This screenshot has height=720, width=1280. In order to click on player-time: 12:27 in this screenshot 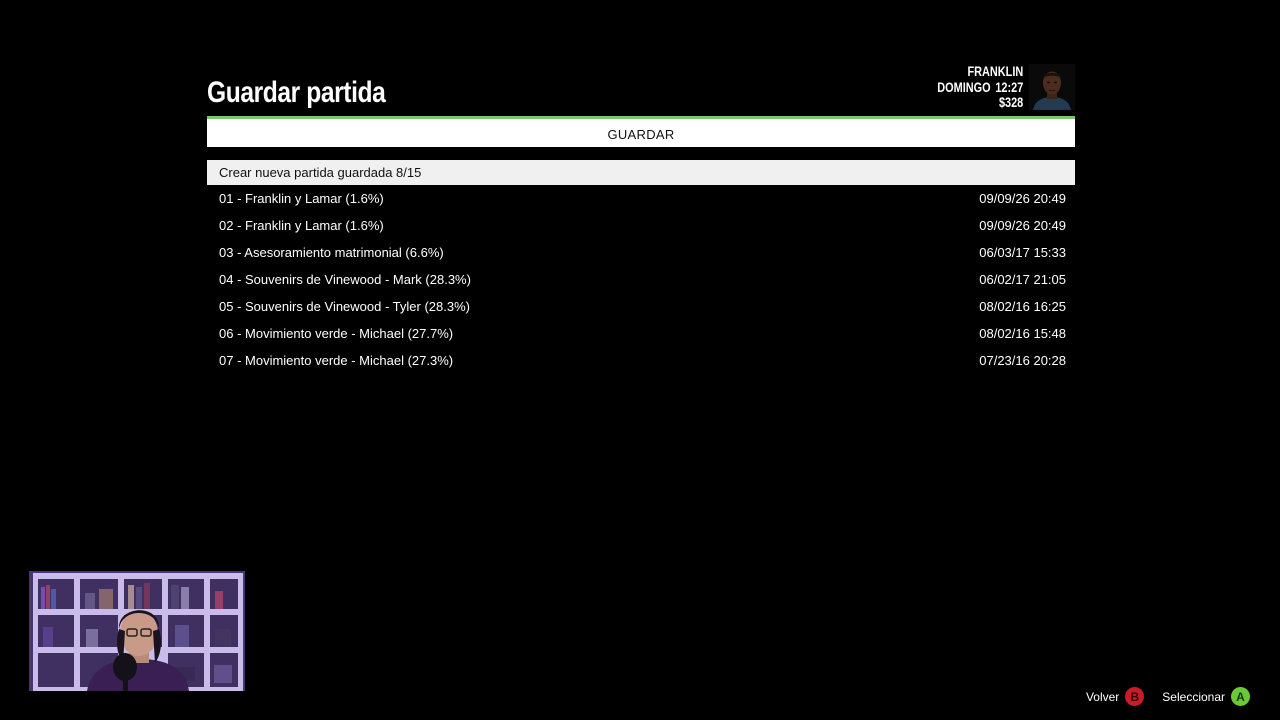, I will do `click(1009, 86)`.